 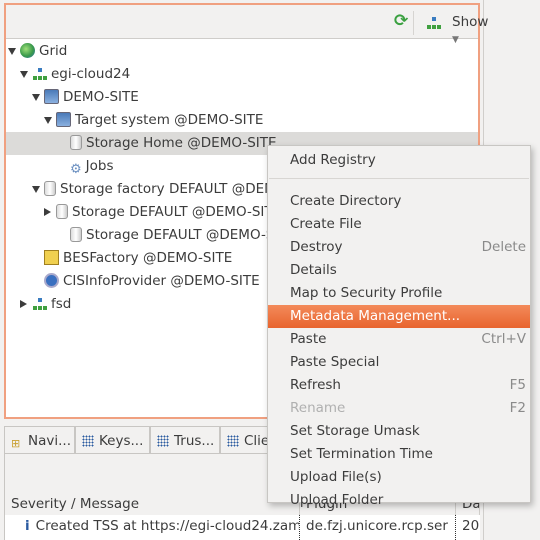 I want to click on log-row-date: 2013-1(, so click(x=468, y=527).